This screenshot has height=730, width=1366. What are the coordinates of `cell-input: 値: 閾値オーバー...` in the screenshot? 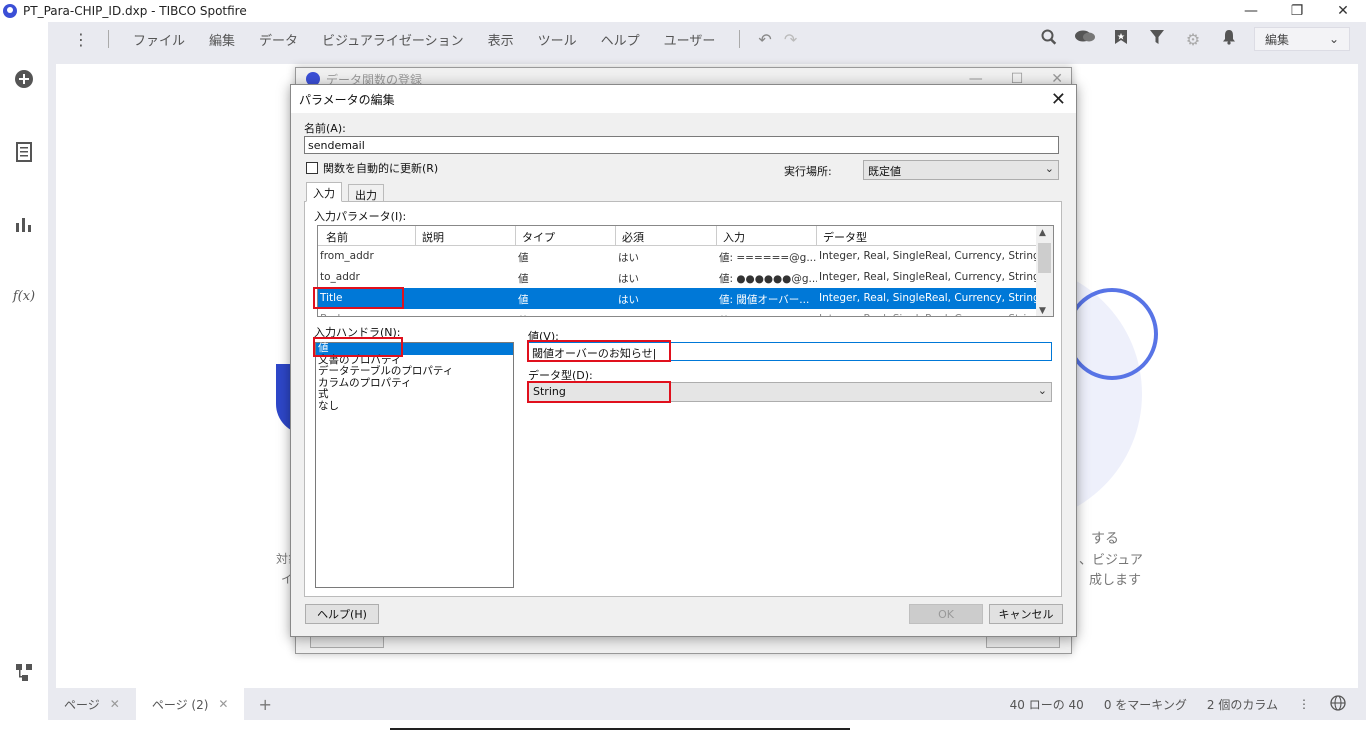 It's located at (764, 300).